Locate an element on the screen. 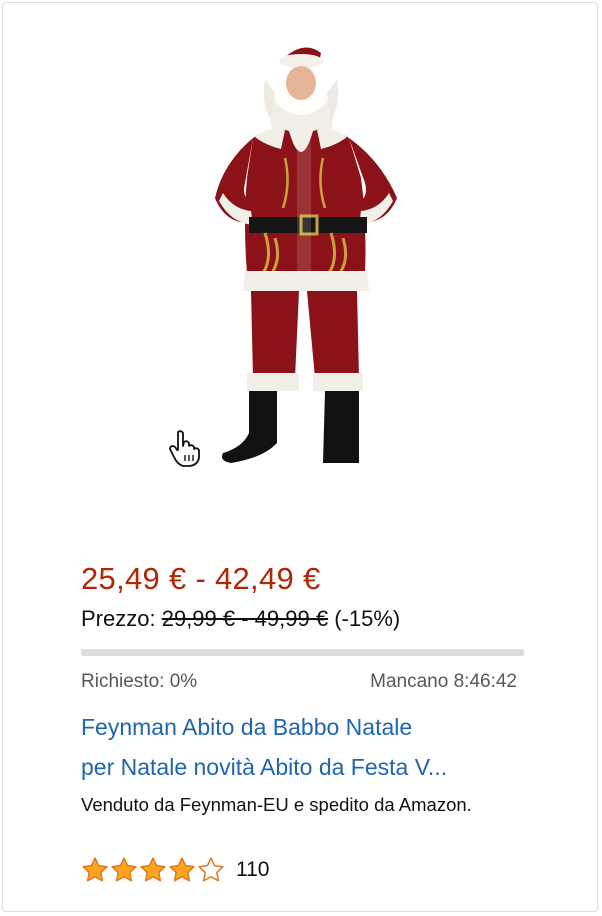 The image size is (602, 916). deal-timer: Mancano 8:46:42 is located at coordinates (443, 681).